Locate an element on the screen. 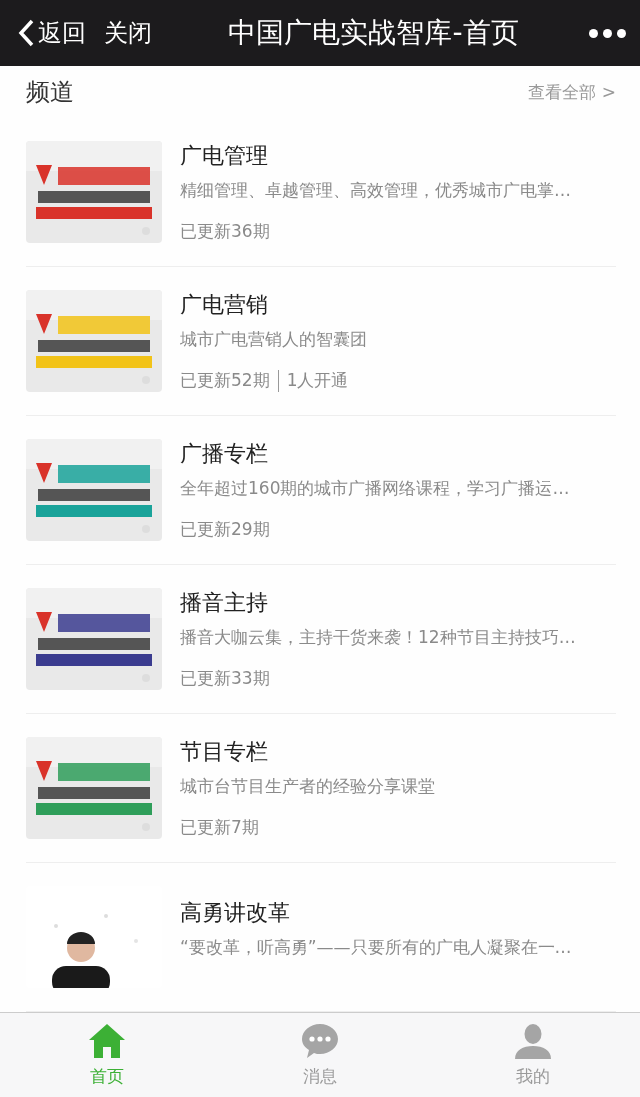 Image resolution: width=640 pixels, height=1097 pixels. channel-meta: 已更新7期 is located at coordinates (219, 827).